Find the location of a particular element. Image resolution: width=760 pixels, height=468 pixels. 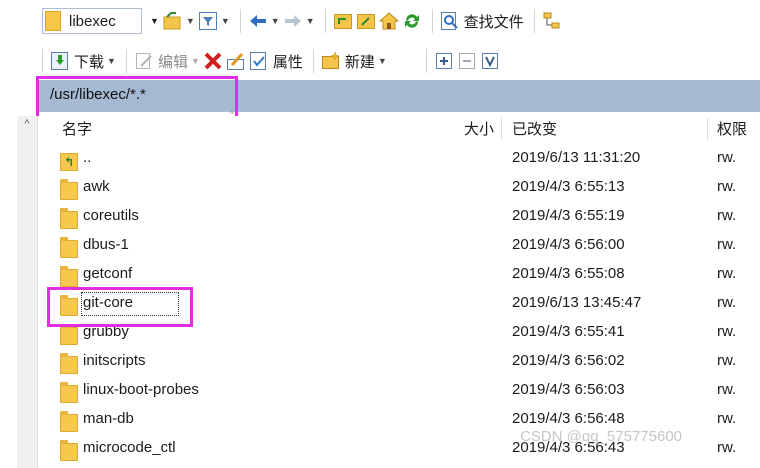

open-directory-button: ▼ is located at coordinates (179, 21).